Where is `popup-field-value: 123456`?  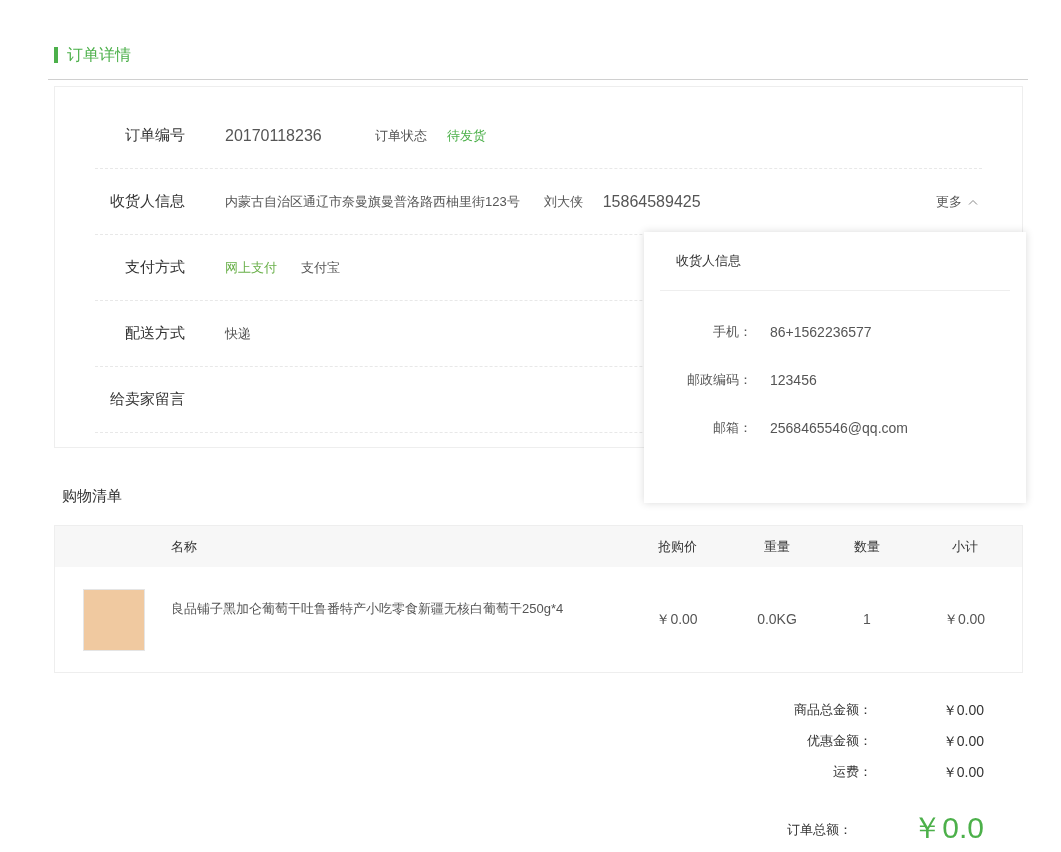 popup-field-value: 123456 is located at coordinates (793, 380).